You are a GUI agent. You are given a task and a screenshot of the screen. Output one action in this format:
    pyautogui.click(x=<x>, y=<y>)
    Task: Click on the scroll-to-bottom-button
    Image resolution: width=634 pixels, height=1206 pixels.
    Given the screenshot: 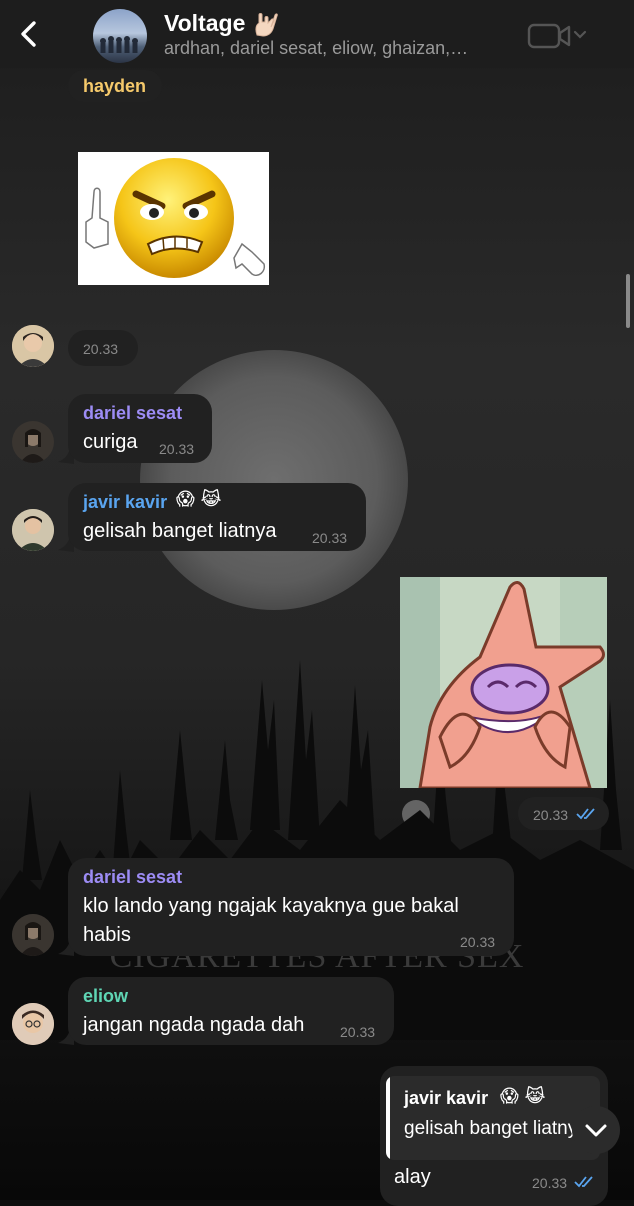 What is the action you would take?
    pyautogui.click(x=596, y=1130)
    